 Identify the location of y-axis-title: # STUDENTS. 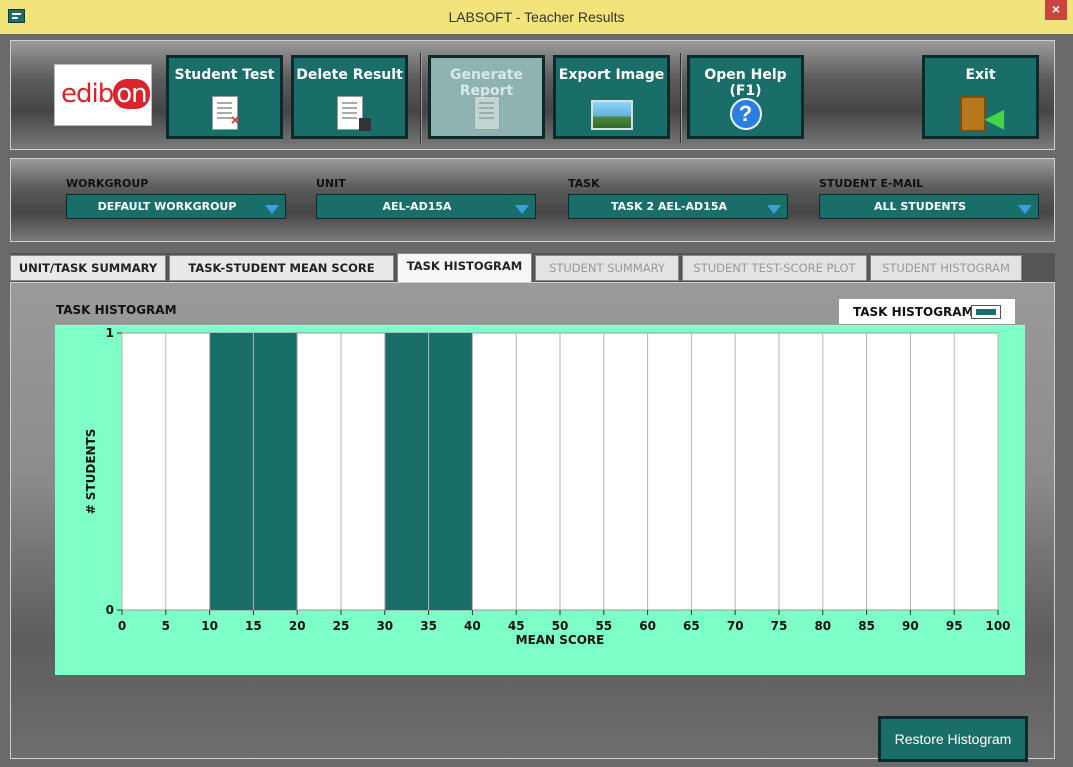
(91, 472).